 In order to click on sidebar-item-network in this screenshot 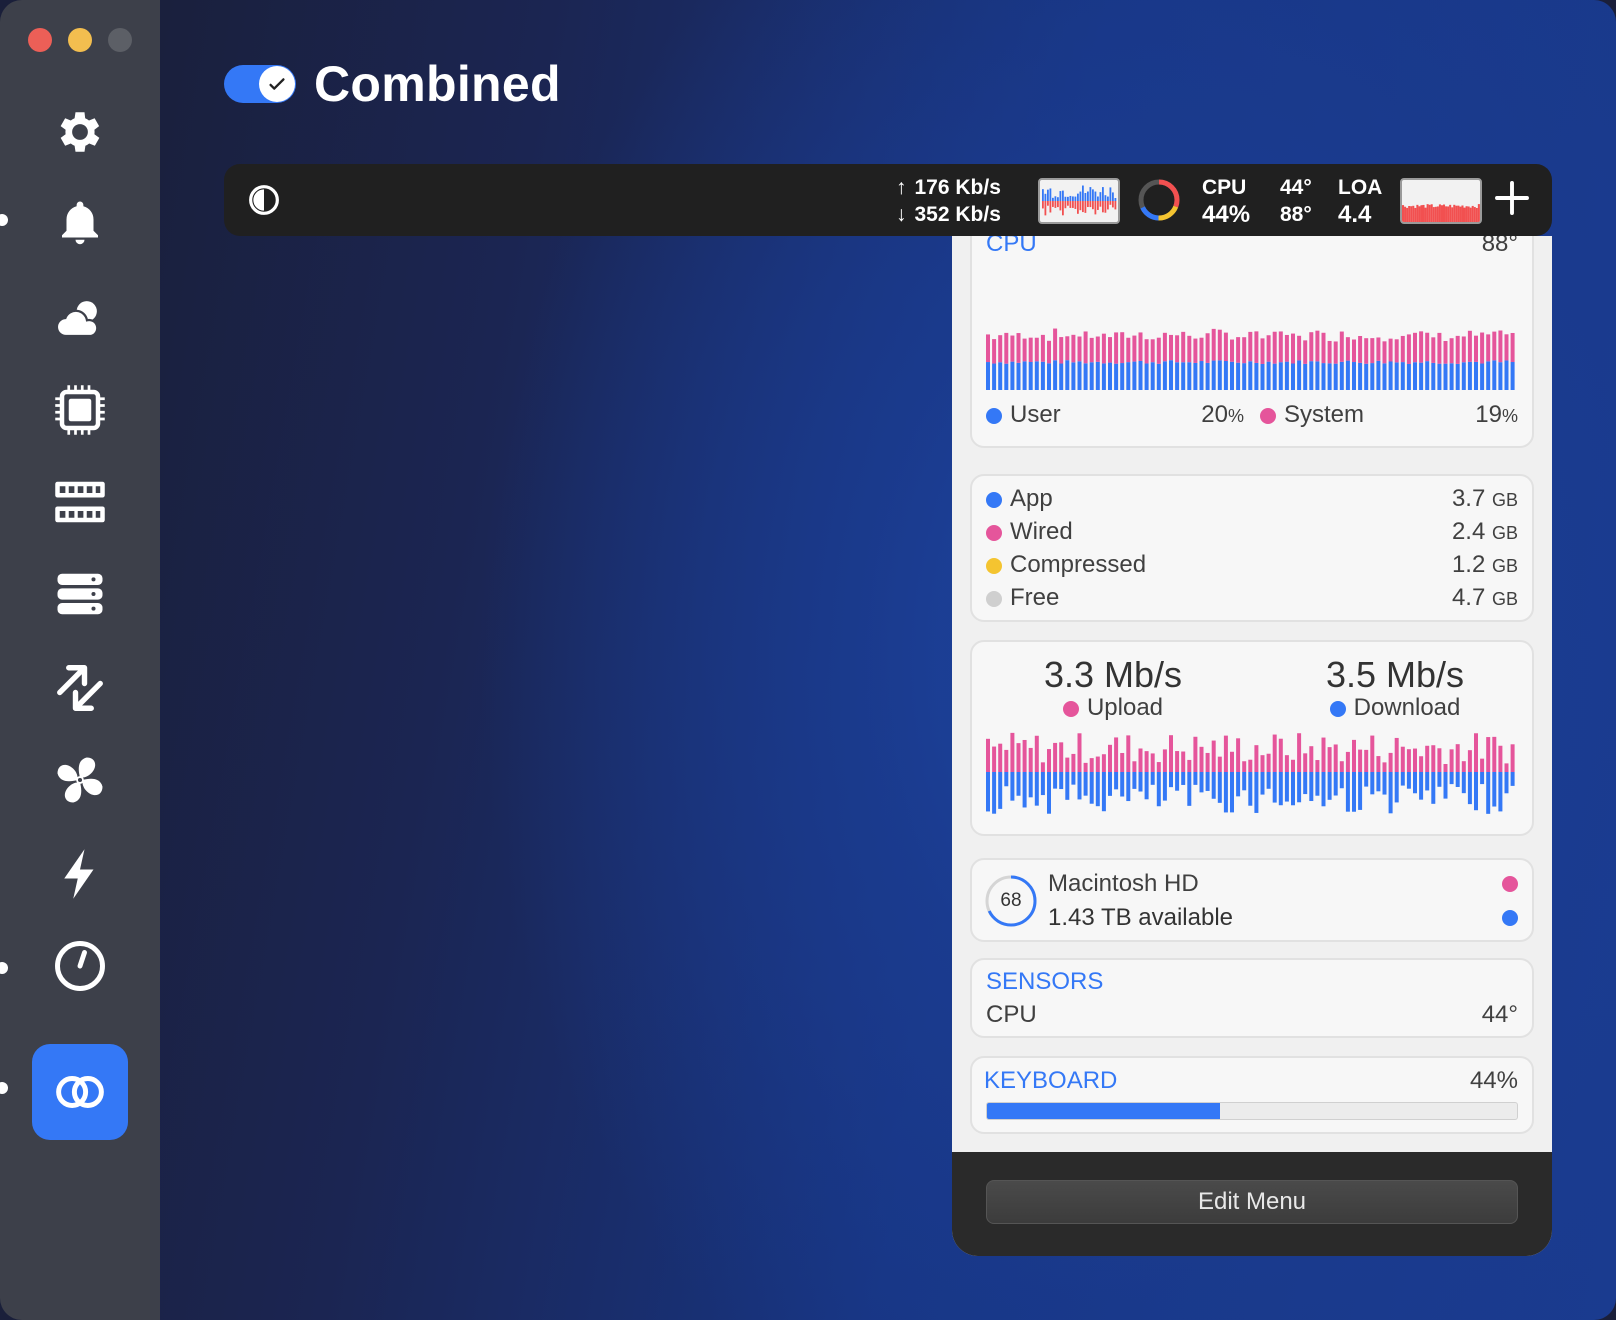, I will do `click(80, 688)`.